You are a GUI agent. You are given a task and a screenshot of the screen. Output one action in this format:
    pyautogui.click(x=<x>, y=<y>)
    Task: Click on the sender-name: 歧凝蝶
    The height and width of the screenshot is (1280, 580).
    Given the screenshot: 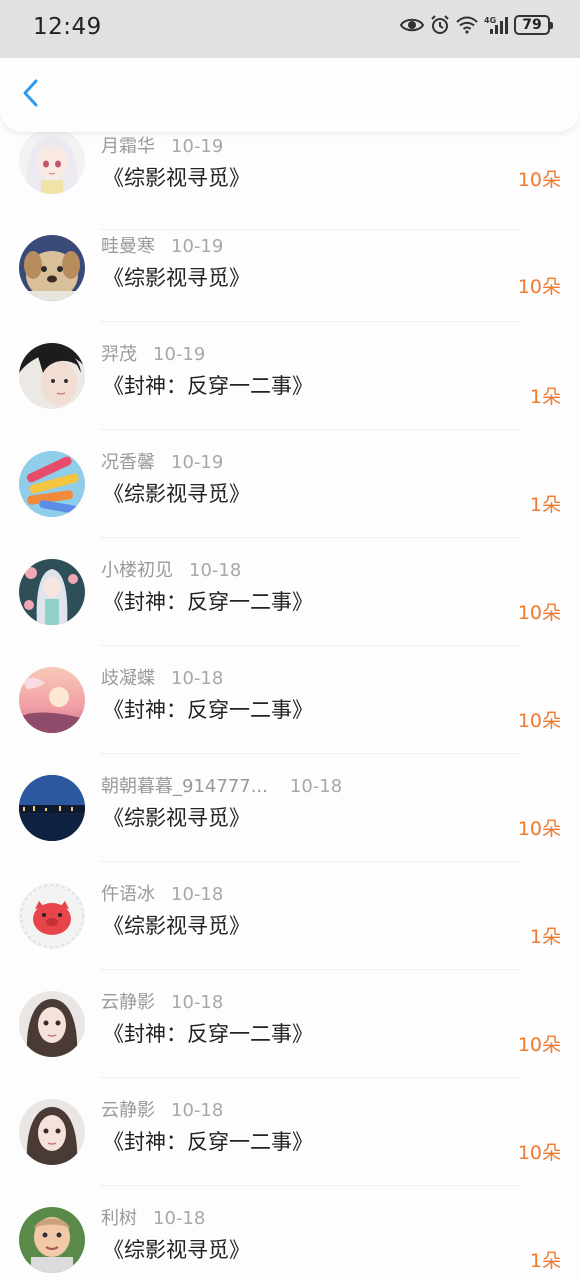 What is the action you would take?
    pyautogui.click(x=128, y=678)
    